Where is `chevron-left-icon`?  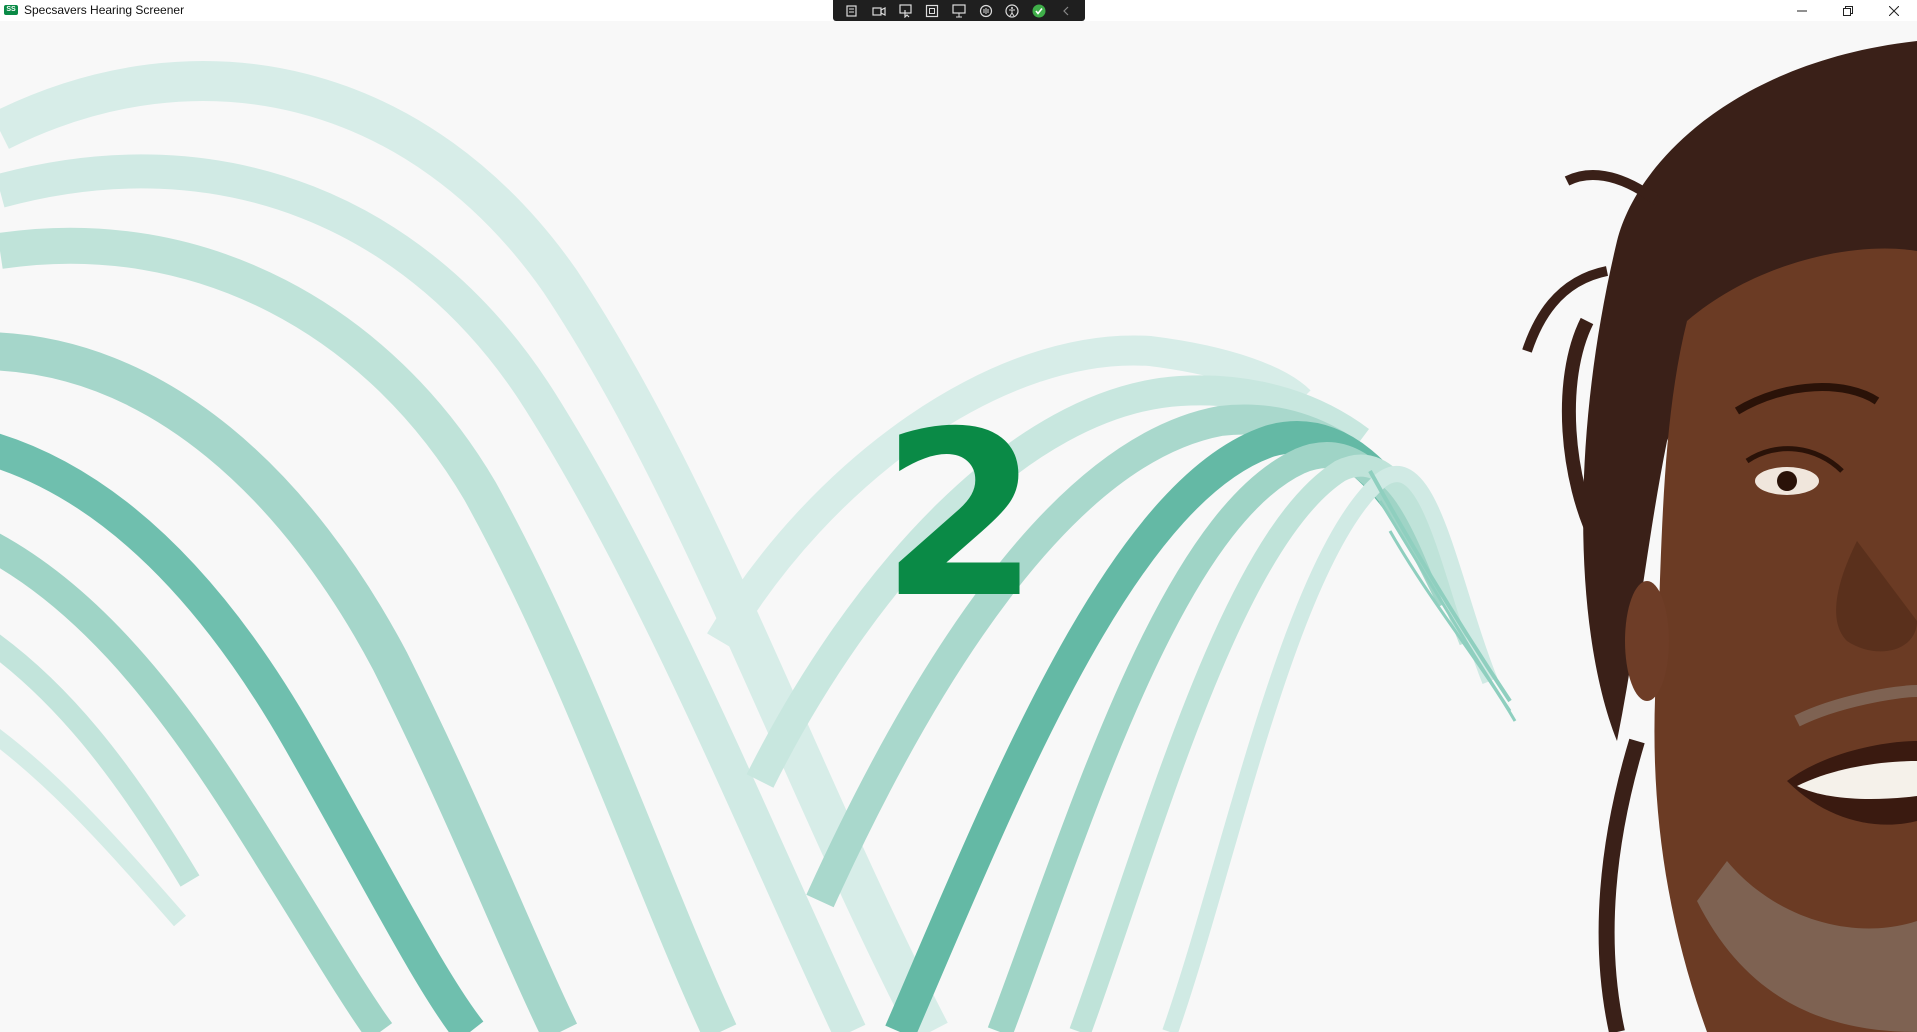
chevron-left-icon is located at coordinates (1066, 11).